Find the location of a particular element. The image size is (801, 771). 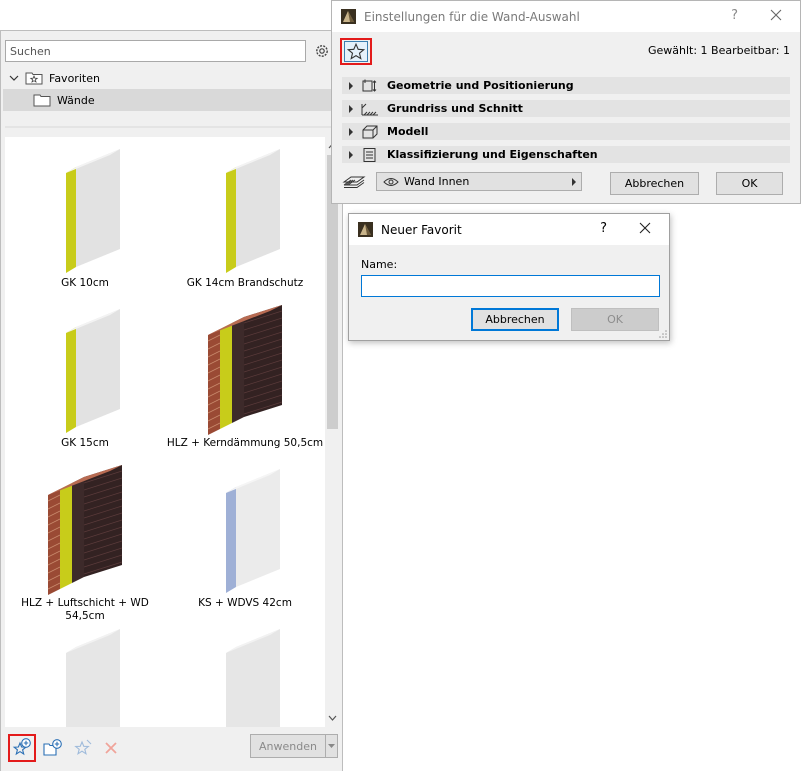

model-icon is located at coordinates (370, 131).